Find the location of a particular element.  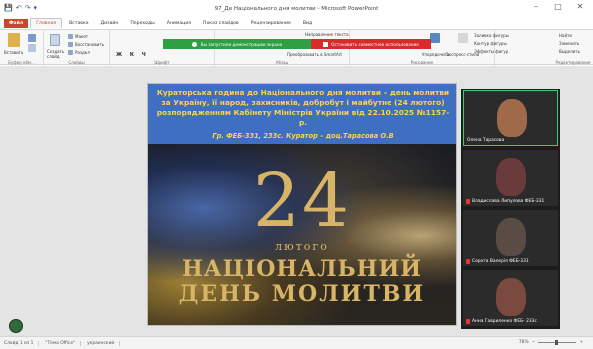

group-editing: Найти Заменить Выделить Редактирование is located at coordinates (573, 48).